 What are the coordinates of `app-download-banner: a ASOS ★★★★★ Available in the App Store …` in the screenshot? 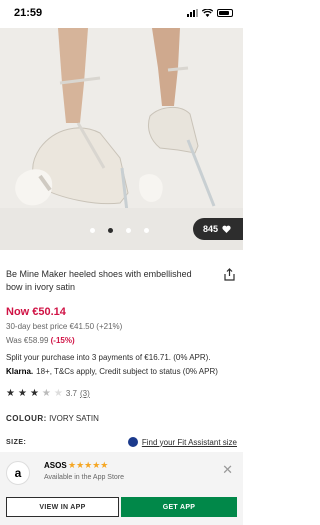 It's located at (121, 488).